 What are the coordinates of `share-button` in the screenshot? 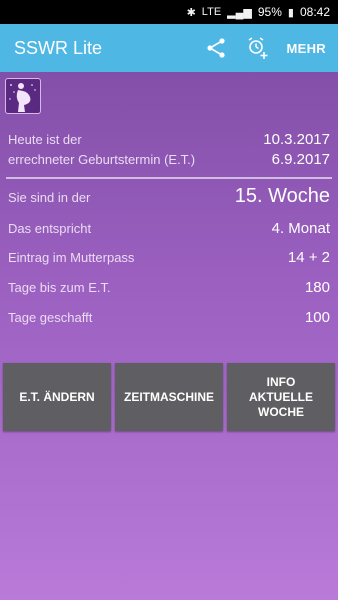 It's located at (216, 48).